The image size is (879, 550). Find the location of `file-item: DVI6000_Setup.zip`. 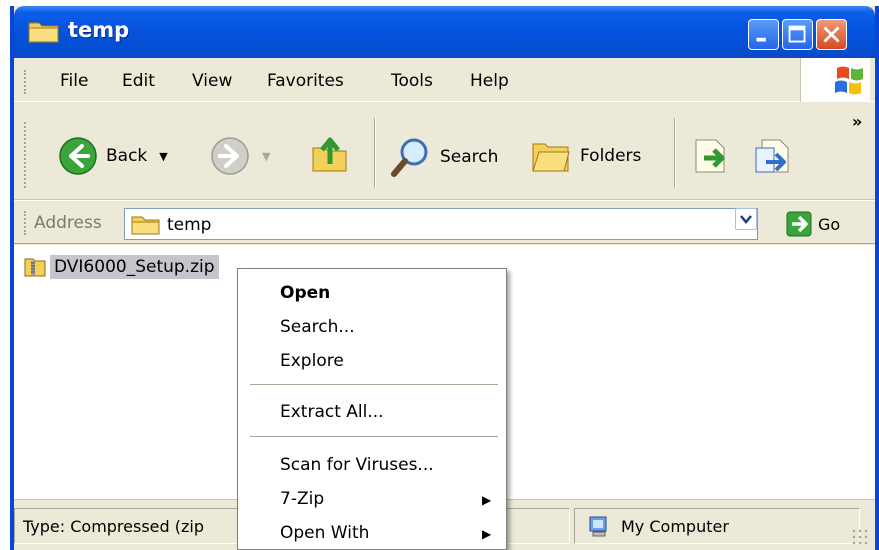

file-item: DVI6000_Setup.zip is located at coordinates (121, 267).